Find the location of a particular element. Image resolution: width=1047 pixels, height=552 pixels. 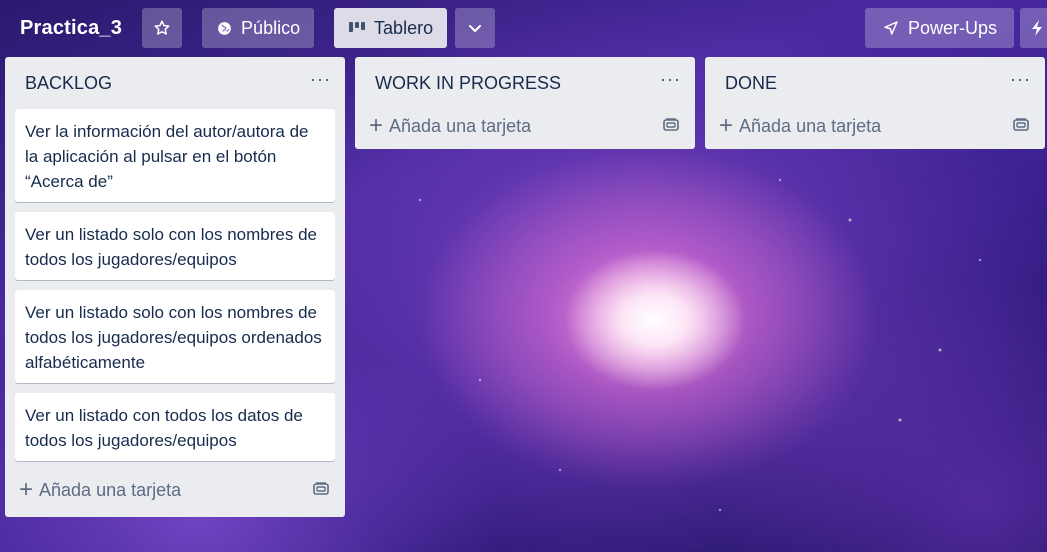

view-switcher-button is located at coordinates (475, 28).